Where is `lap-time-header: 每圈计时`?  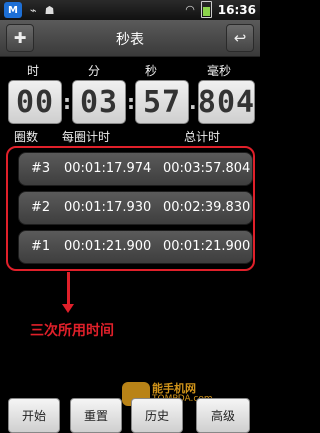
lap-time-header: 每圈计时 is located at coordinates (86, 137).